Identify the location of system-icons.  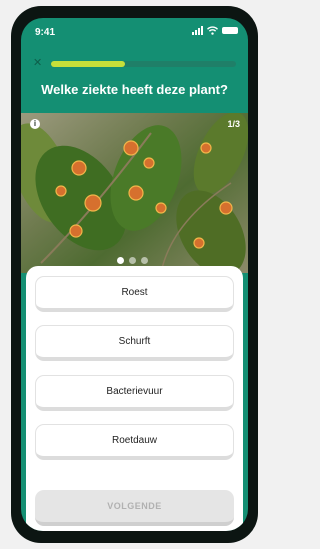
(215, 30).